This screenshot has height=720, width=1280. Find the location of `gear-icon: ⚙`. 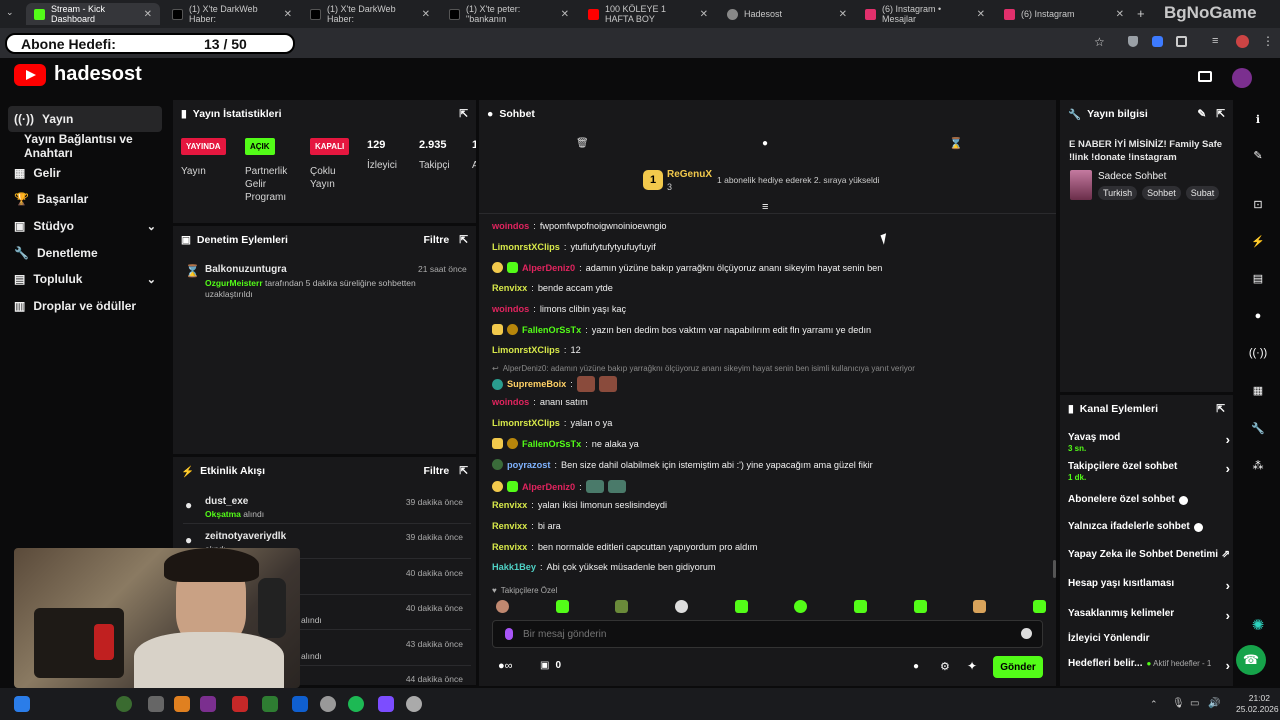

gear-icon: ⚙ is located at coordinates (945, 666).